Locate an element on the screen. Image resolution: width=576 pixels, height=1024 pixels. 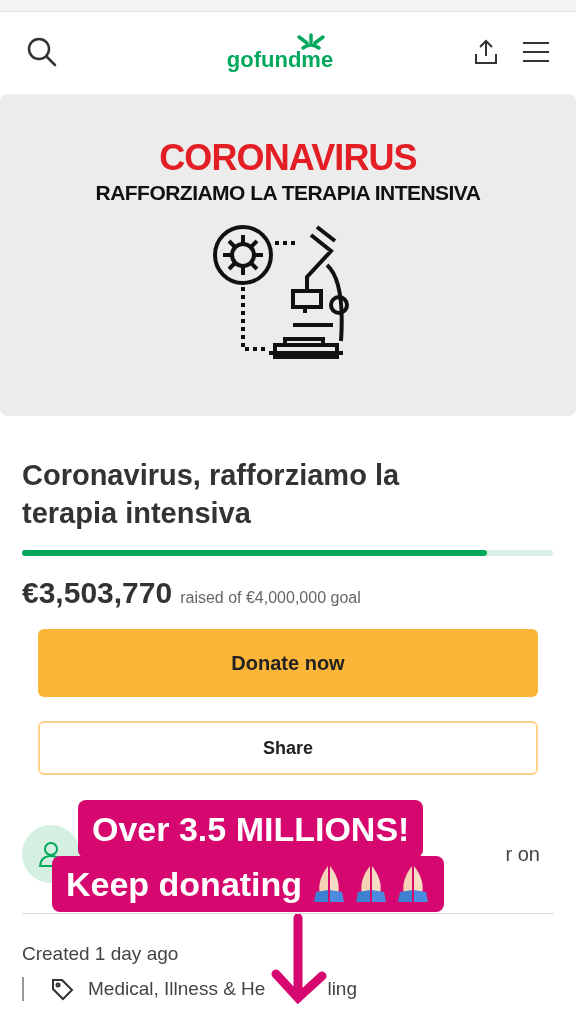
search-icon is located at coordinates (42, 52).